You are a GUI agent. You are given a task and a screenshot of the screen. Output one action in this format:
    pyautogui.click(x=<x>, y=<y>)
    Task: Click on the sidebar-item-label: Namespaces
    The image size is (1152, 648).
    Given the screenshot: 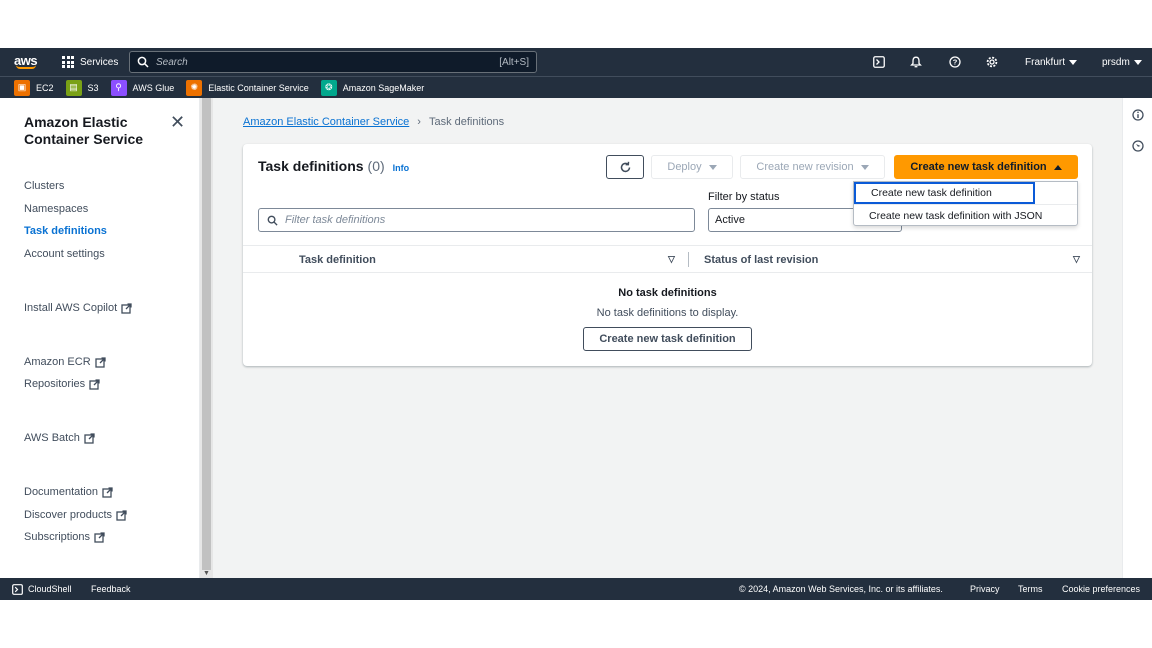 What is the action you would take?
    pyautogui.click(x=56, y=209)
    